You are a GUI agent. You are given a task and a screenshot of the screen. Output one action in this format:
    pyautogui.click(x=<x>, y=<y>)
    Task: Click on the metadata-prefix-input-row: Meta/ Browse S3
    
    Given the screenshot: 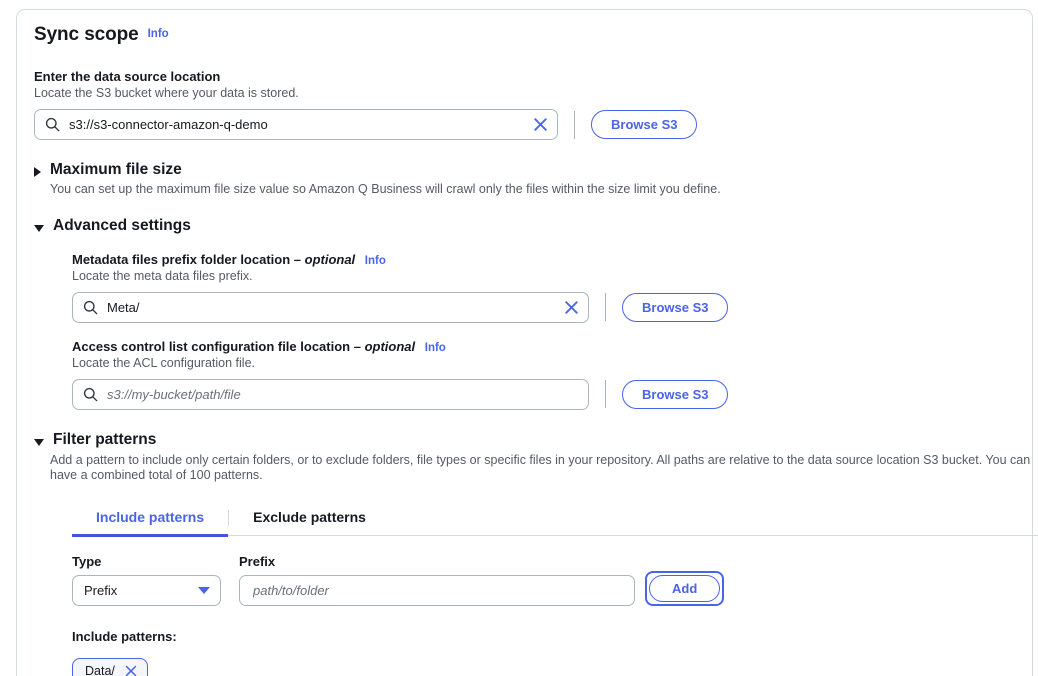 What is the action you would take?
    pyautogui.click(x=553, y=307)
    